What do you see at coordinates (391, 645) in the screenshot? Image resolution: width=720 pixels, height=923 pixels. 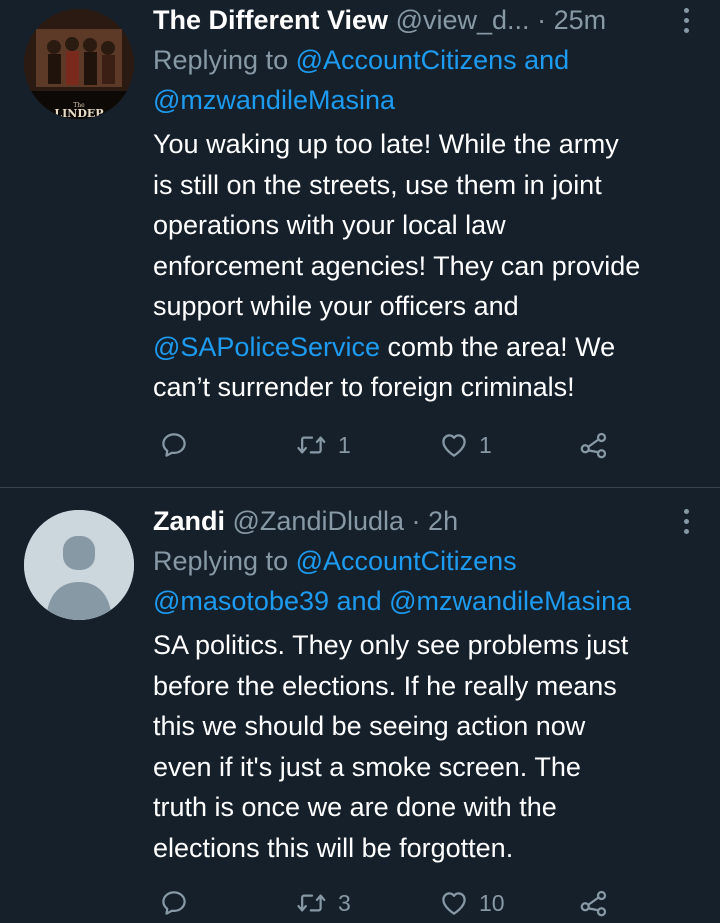 I see `tweet-text-line: SA politics. They only see problems just` at bounding box center [391, 645].